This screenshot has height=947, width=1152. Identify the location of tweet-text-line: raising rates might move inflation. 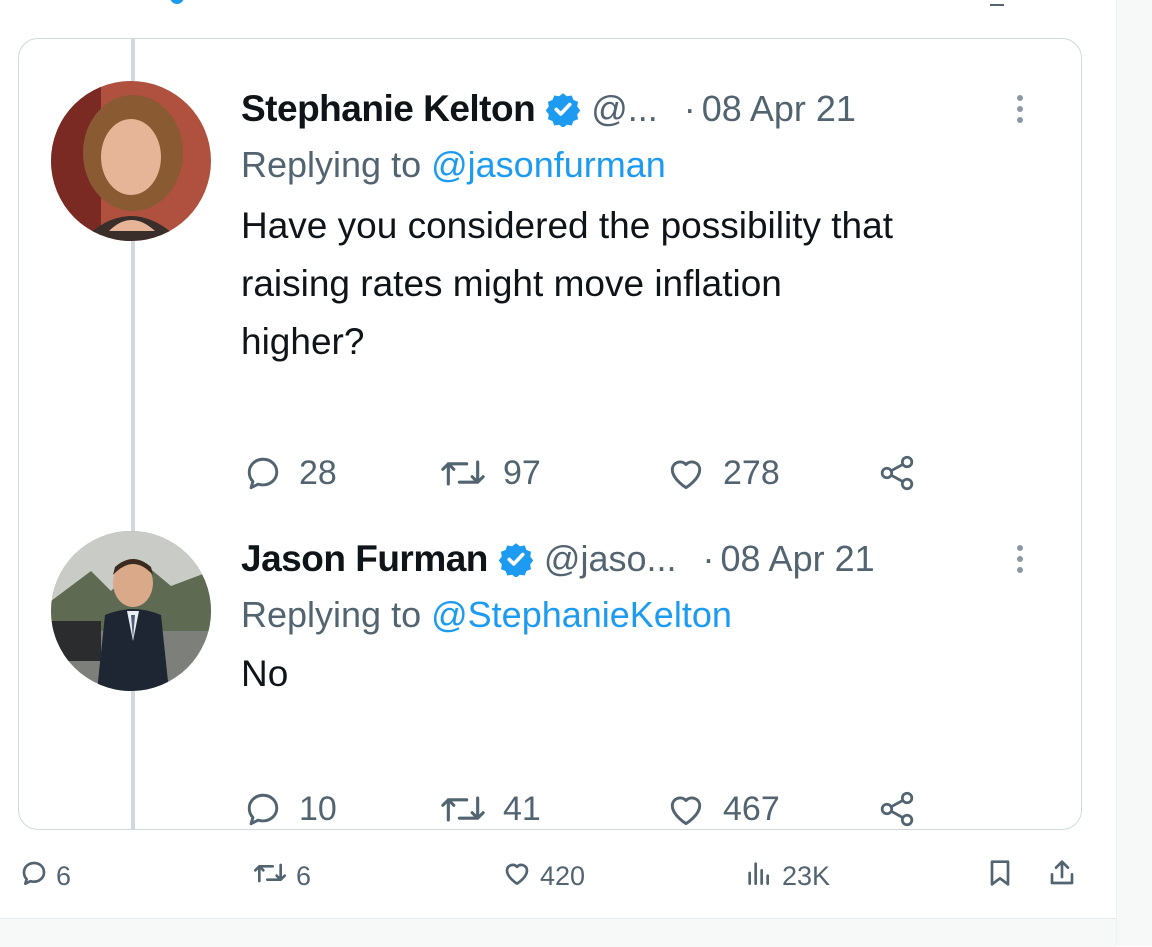
(511, 283).